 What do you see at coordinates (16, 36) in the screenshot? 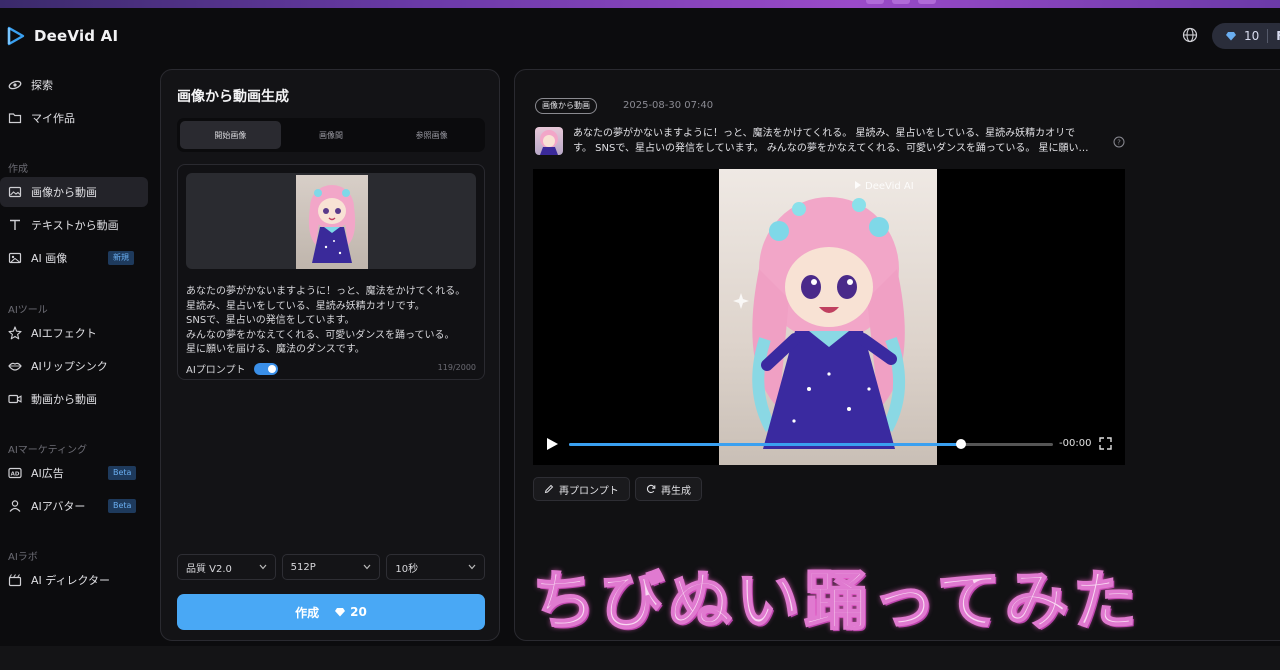
I see `deevid-logo-icon` at bounding box center [16, 36].